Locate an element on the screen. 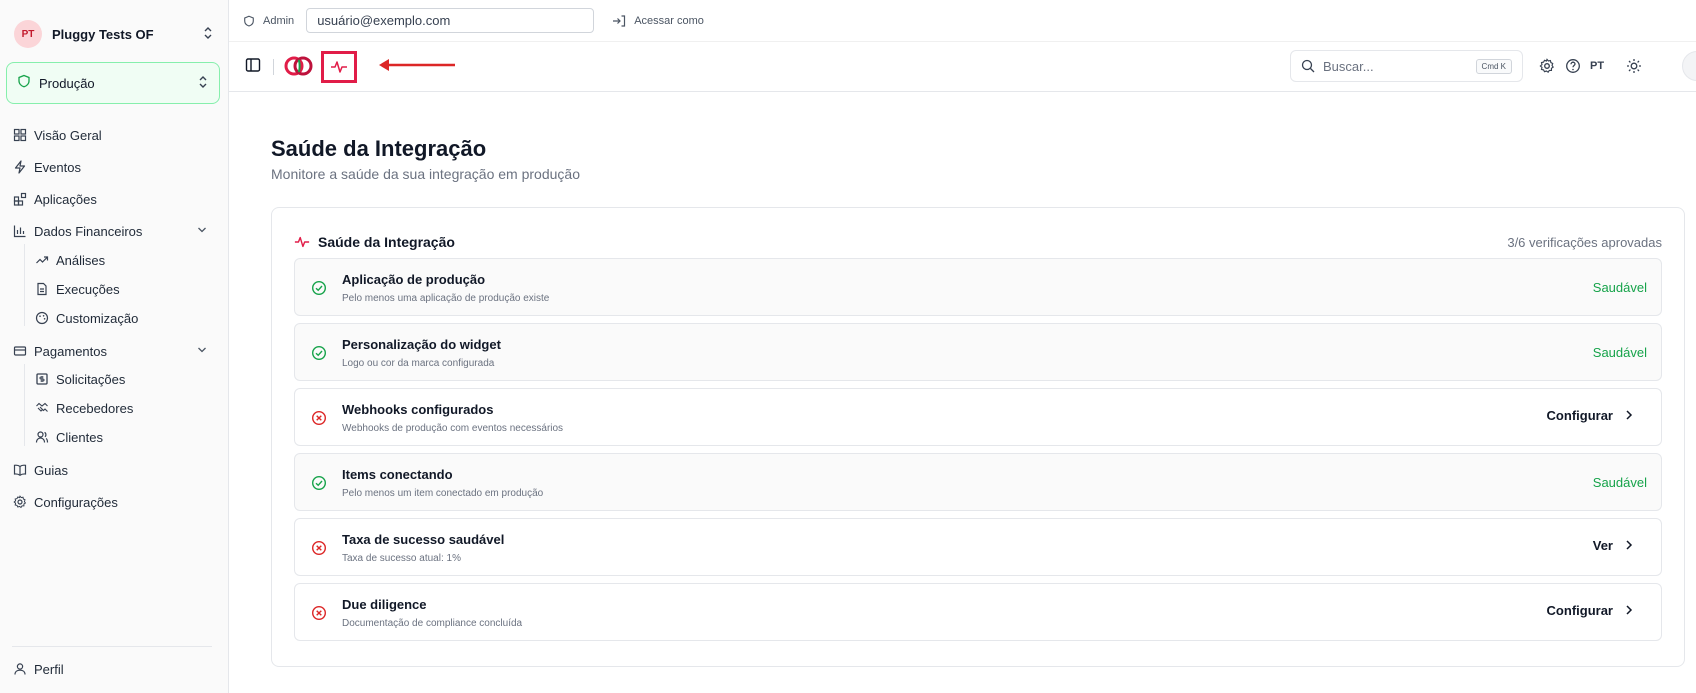  sidebar-item-label: Execuções is located at coordinates (88, 289).